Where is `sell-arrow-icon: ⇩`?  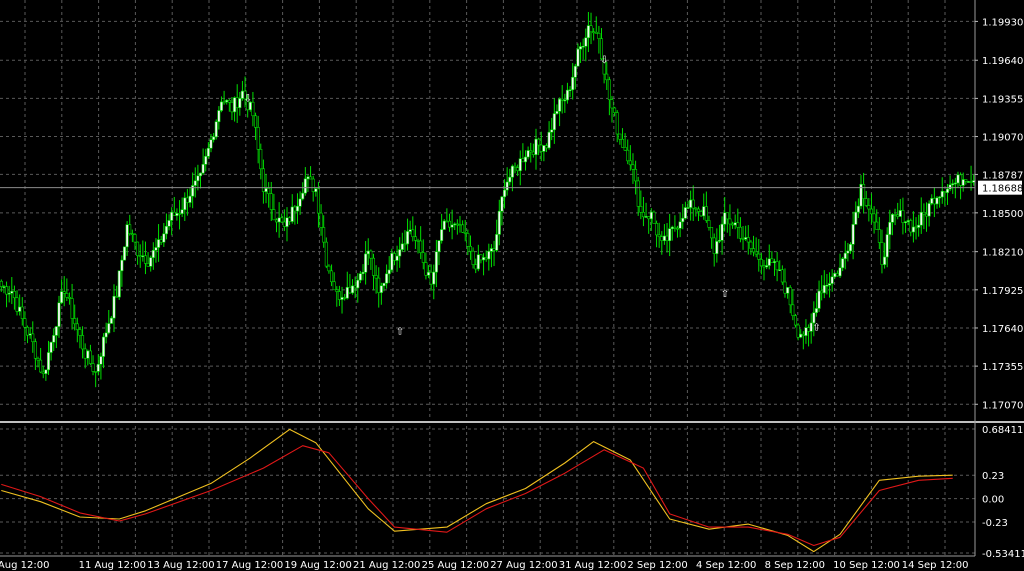 sell-arrow-icon: ⇩ is located at coordinates (248, 99).